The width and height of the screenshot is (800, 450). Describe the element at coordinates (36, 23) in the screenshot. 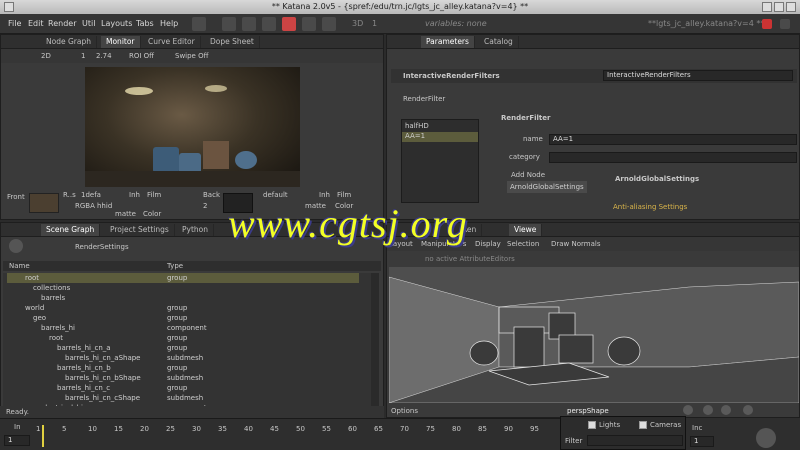

I see `menu-edit: Edit` at that location.